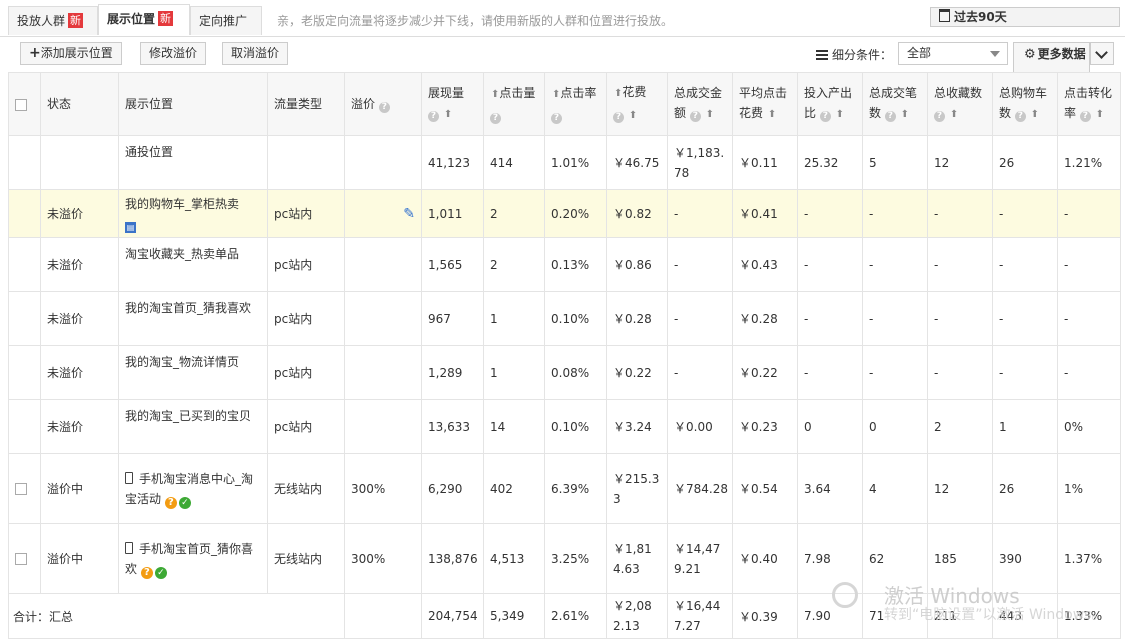  I want to click on col-cpc-label: 平均点击花费, so click(763, 103).